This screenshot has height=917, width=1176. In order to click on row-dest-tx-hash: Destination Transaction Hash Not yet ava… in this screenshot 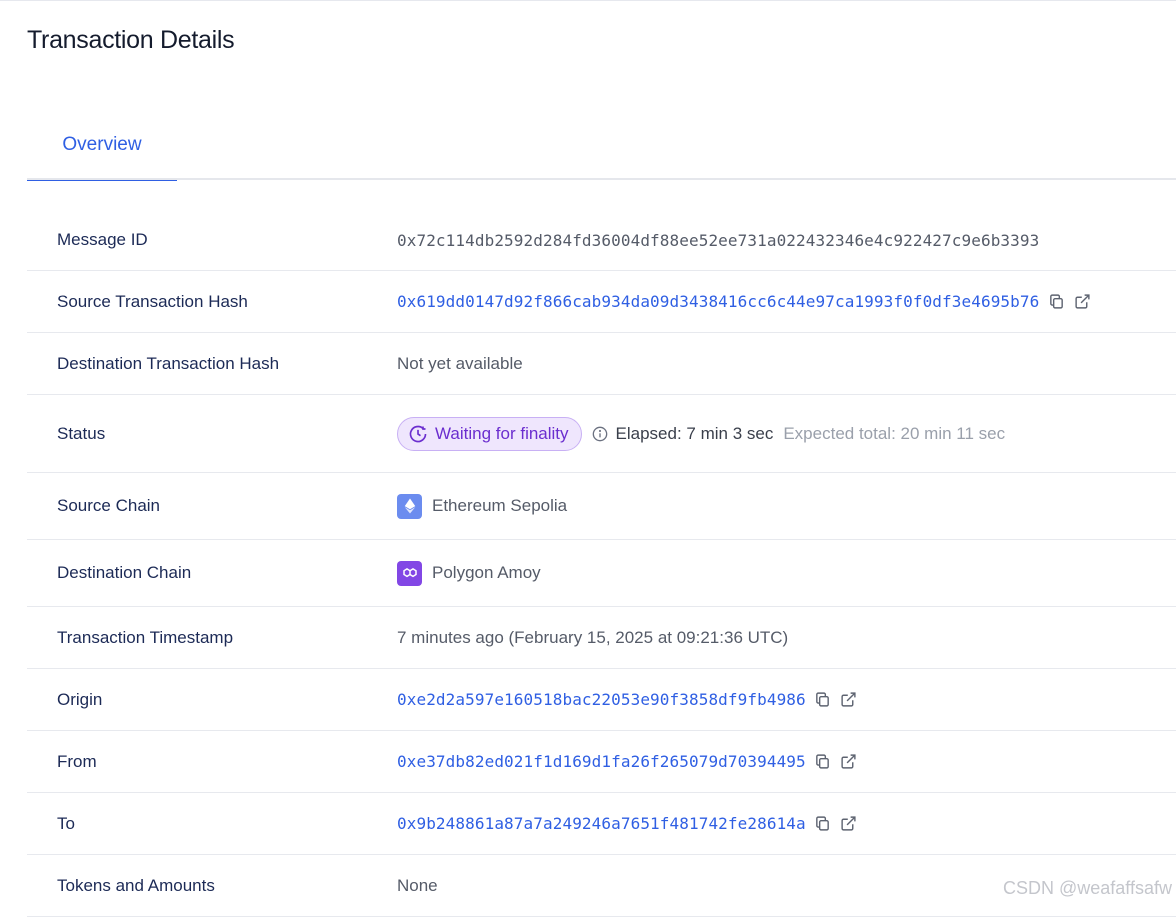, I will do `click(601, 364)`.